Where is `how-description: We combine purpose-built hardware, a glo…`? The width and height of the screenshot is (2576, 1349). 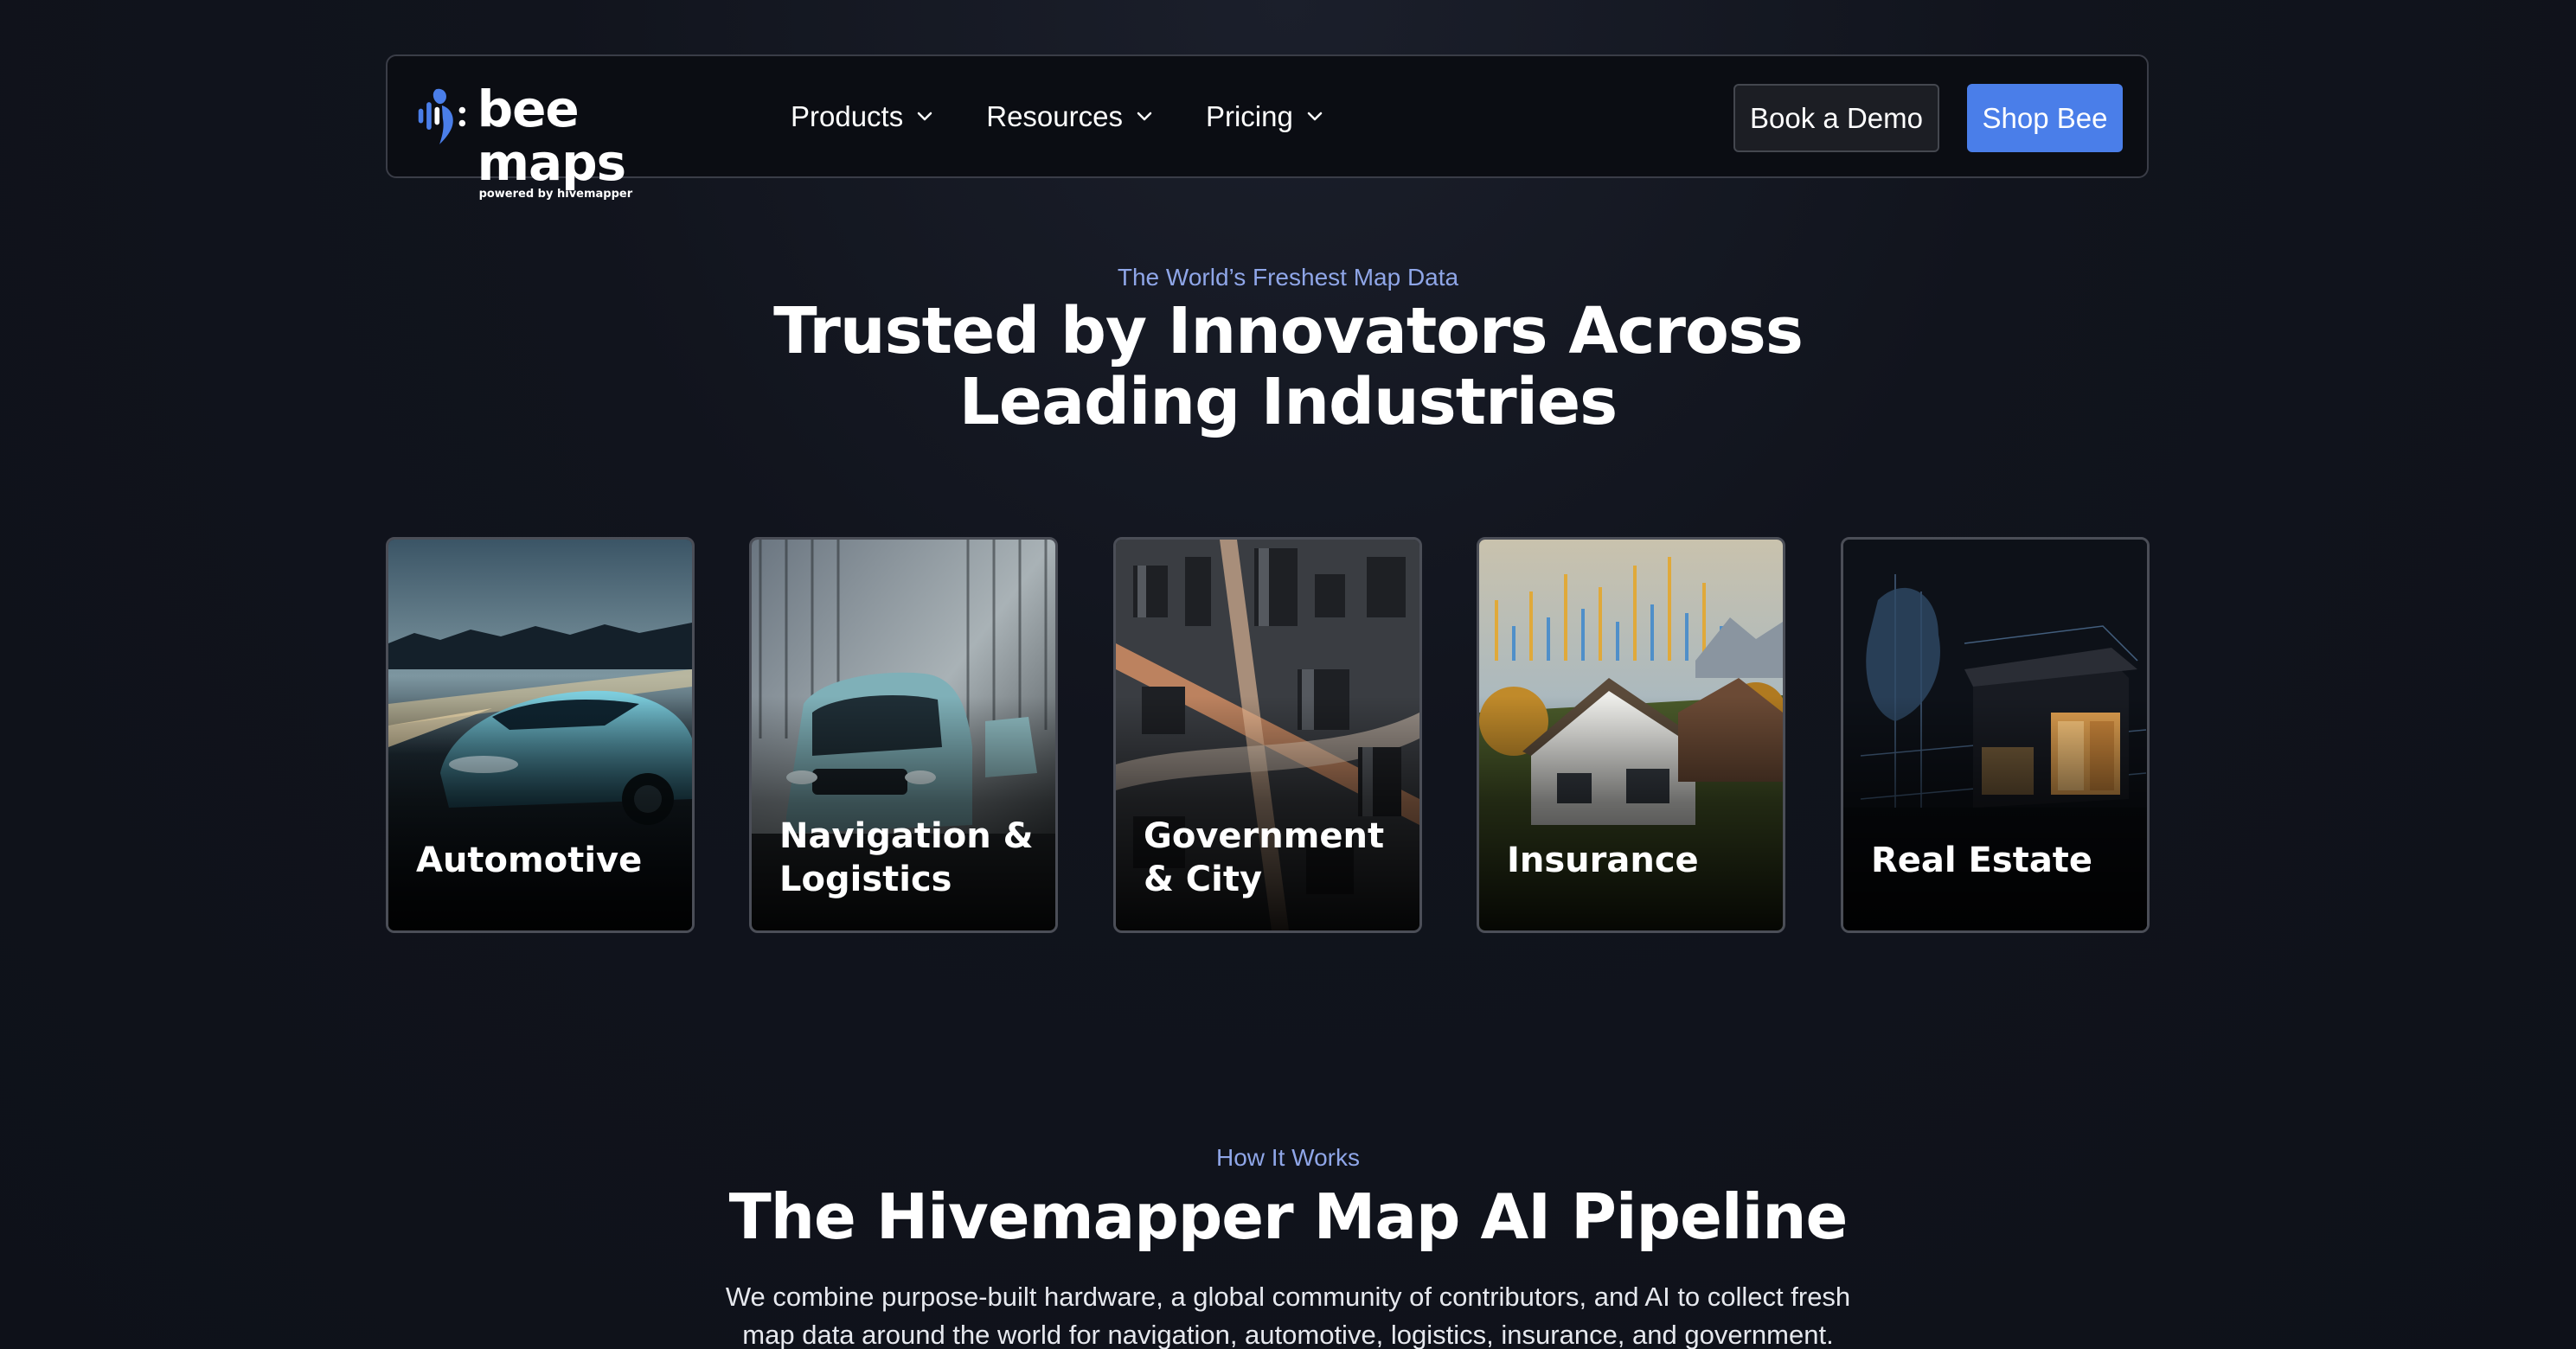 how-description: We combine purpose-built hardware, a glo… is located at coordinates (1288, 1313).